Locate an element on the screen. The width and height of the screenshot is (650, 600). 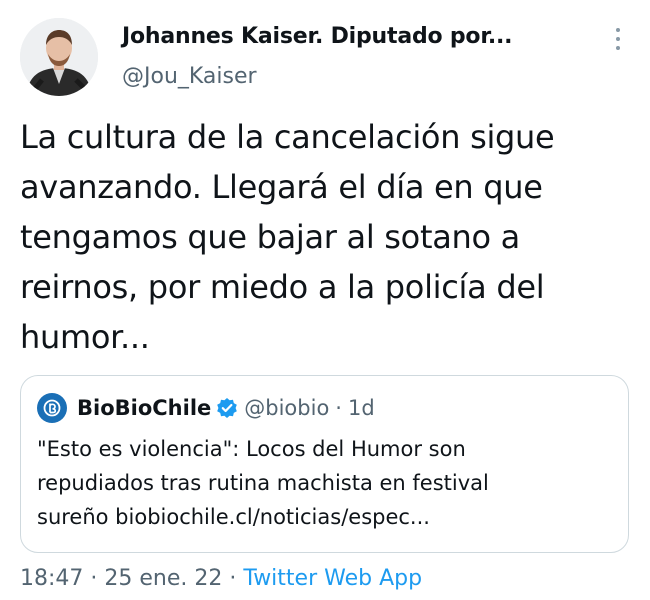
tweet-line: reirnos, por miedo a la policía del is located at coordinates (282, 287).